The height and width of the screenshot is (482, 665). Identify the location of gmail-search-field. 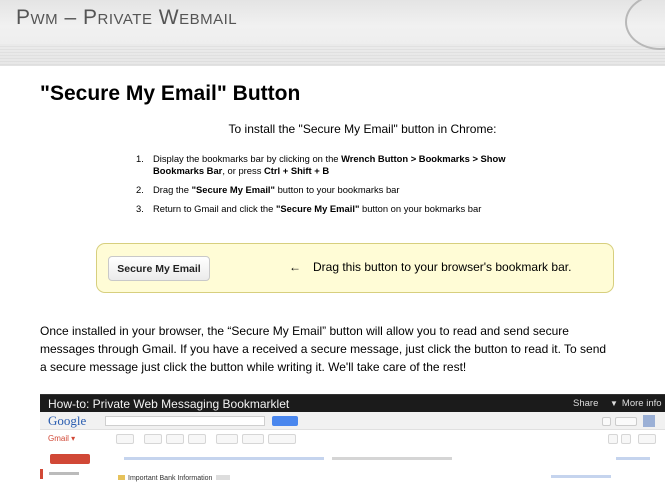
(185, 421).